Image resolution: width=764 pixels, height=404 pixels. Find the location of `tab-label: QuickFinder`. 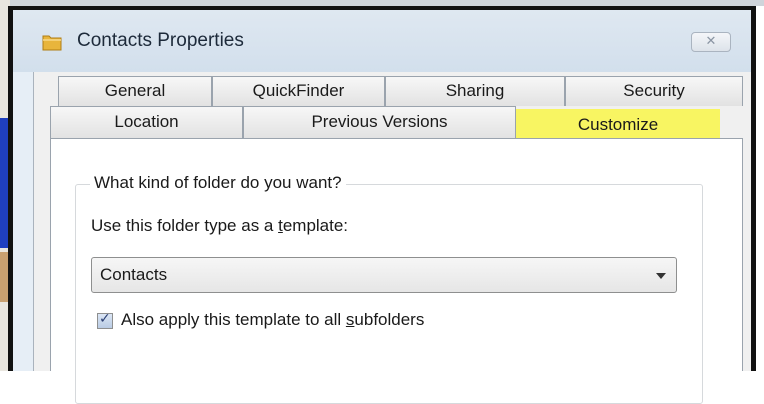

tab-label: QuickFinder is located at coordinates (298, 90).